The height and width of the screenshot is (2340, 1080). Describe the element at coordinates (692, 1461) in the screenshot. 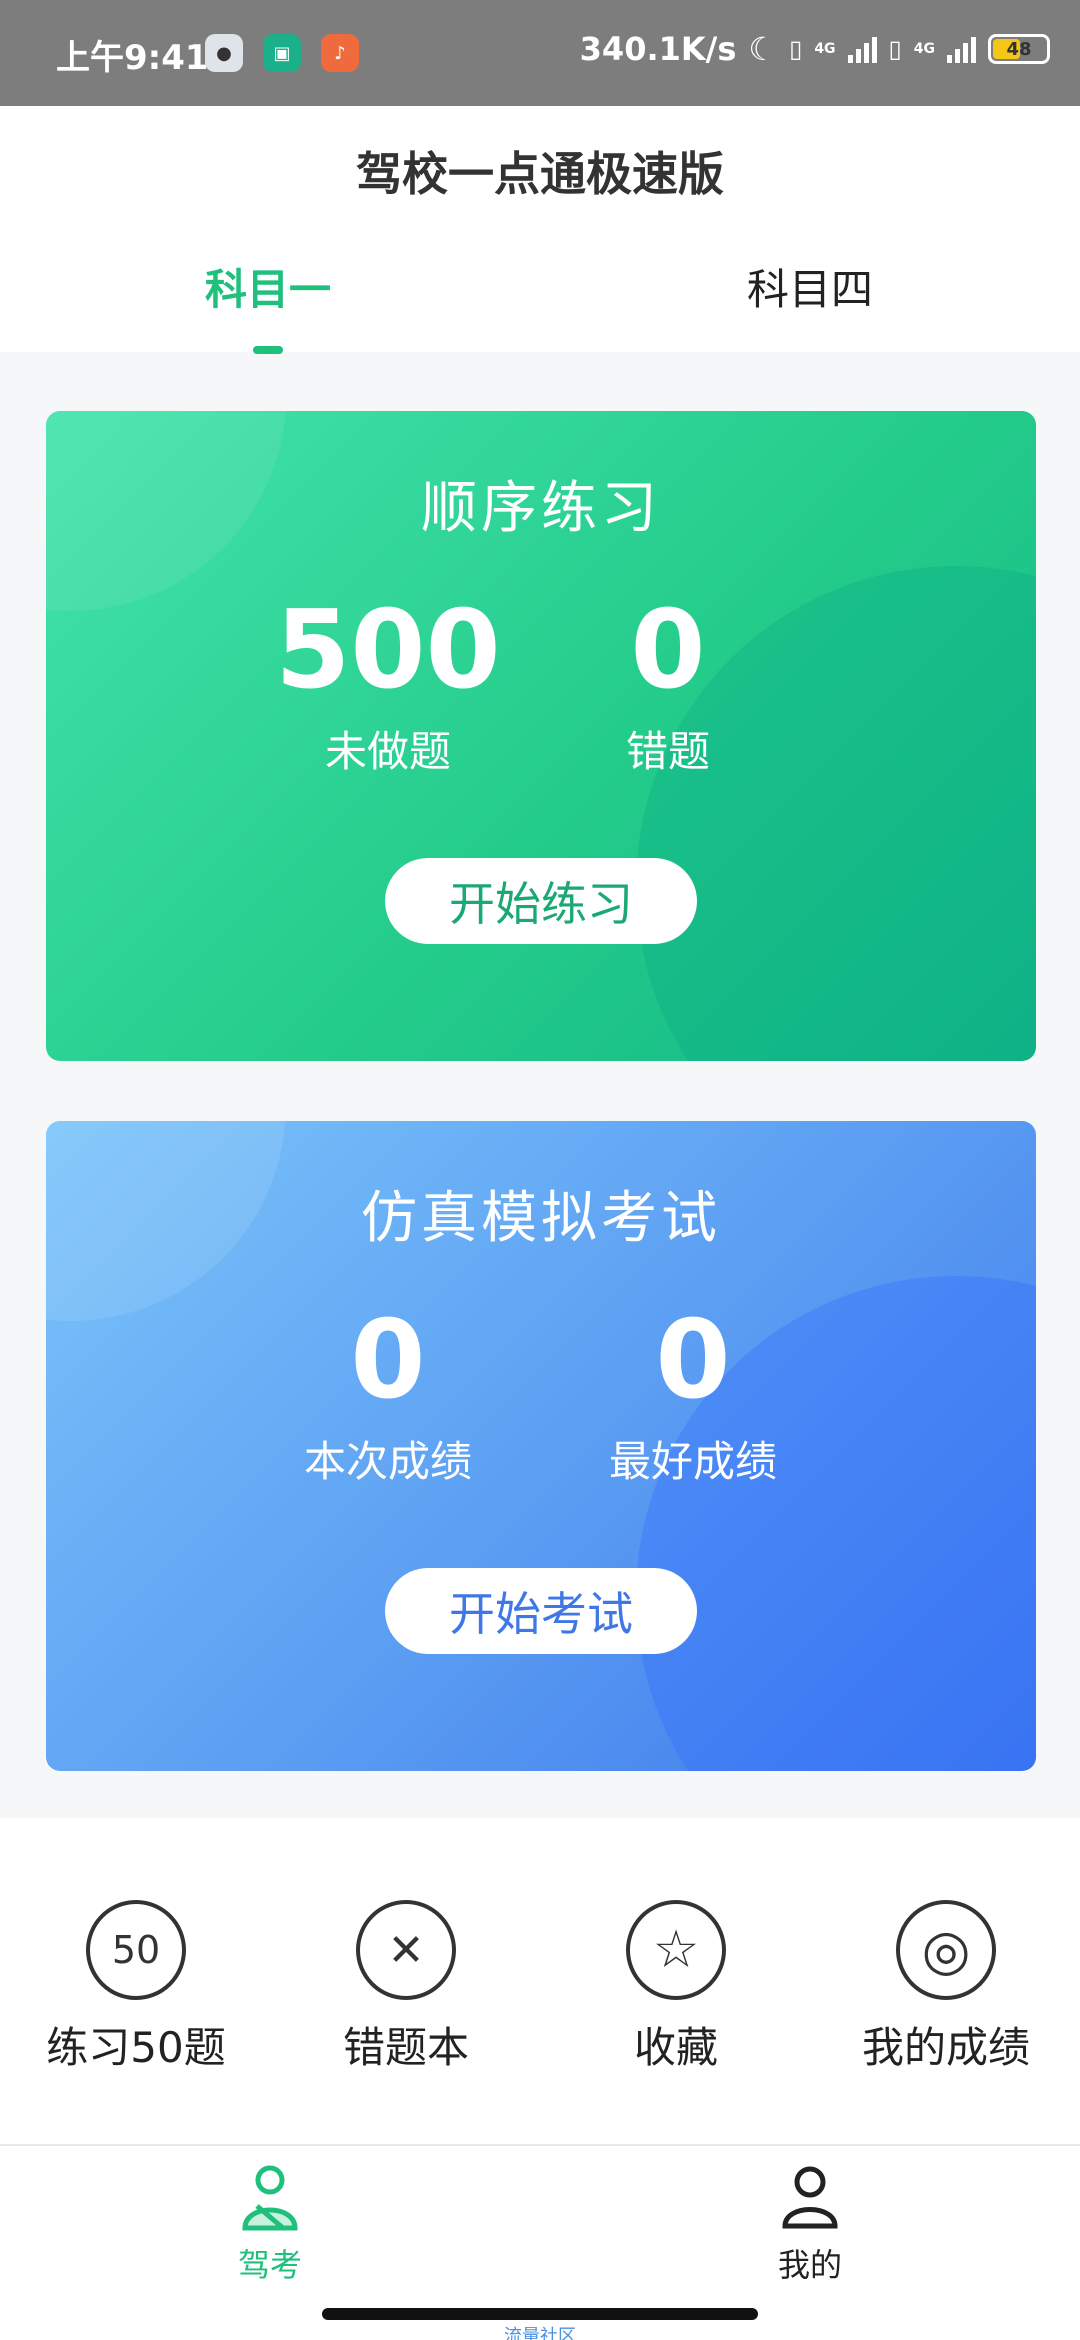

I see `best-score-label: 最好成绩` at that location.